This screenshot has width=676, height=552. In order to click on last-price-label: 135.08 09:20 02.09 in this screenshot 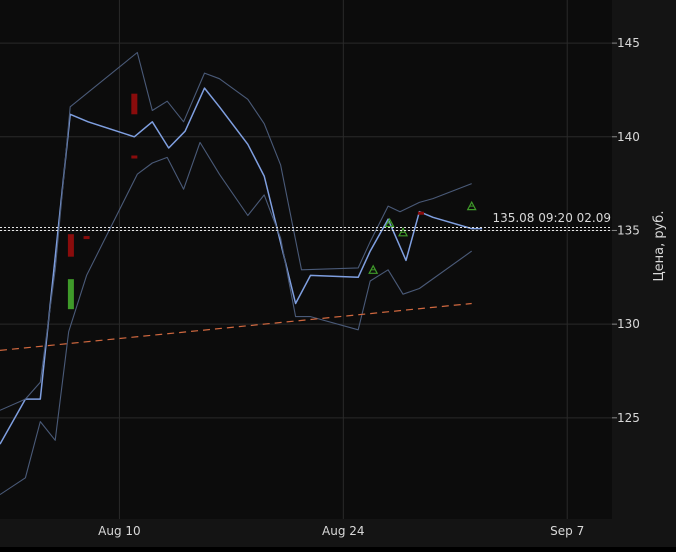, I will do `click(551, 218)`.